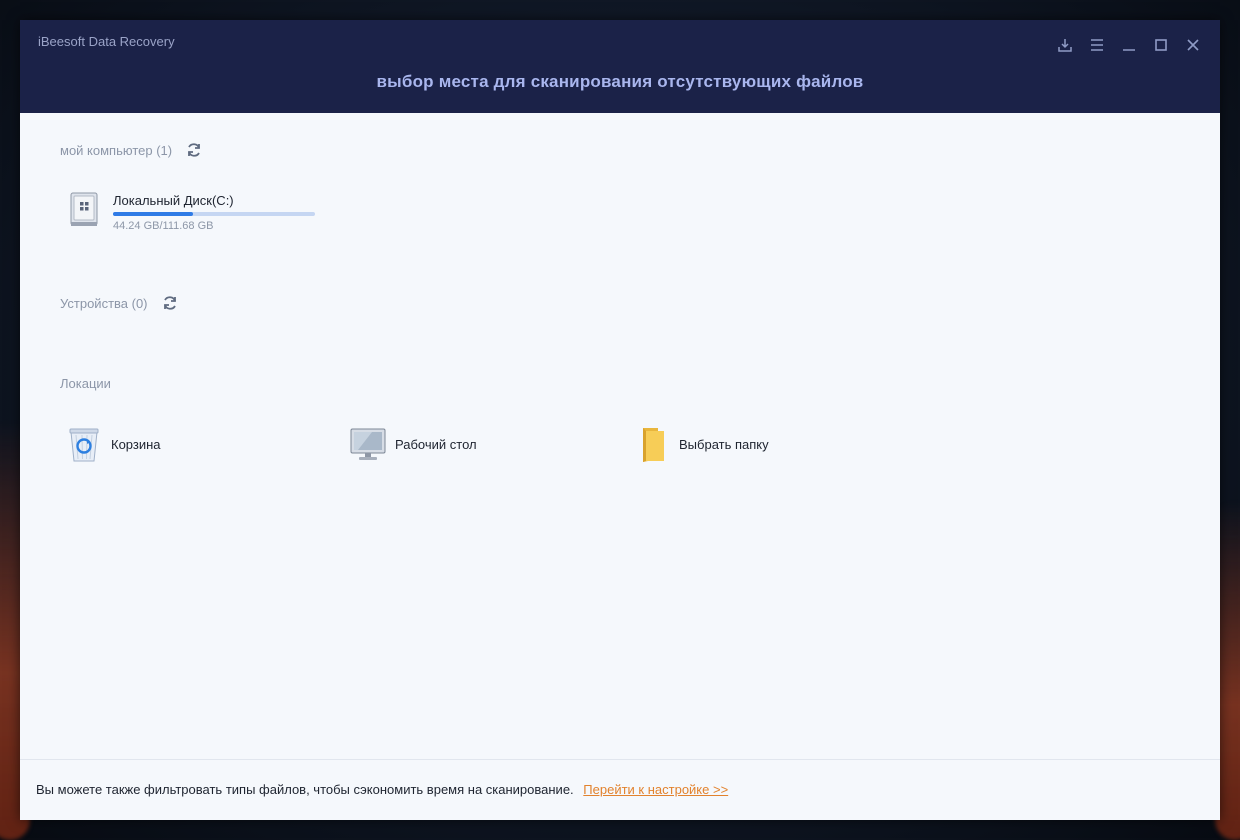 Image resolution: width=1240 pixels, height=840 pixels. What do you see at coordinates (173, 200) in the screenshot?
I see `drive-name: Локальный Диск(C:)` at bounding box center [173, 200].